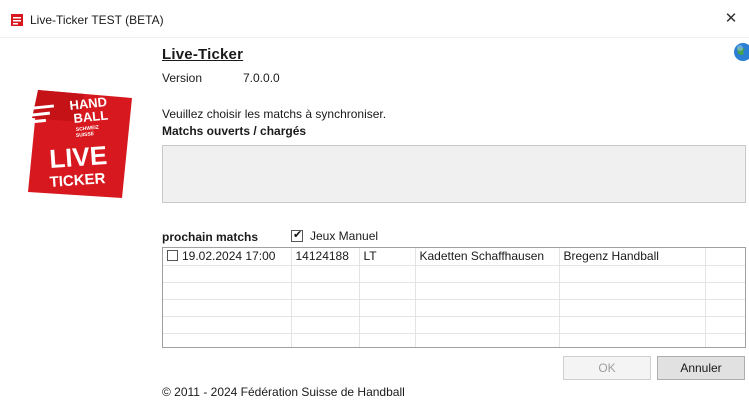 The width and height of the screenshot is (749, 401). What do you see at coordinates (454, 174) in the screenshot?
I see `open-matches-list` at bounding box center [454, 174].